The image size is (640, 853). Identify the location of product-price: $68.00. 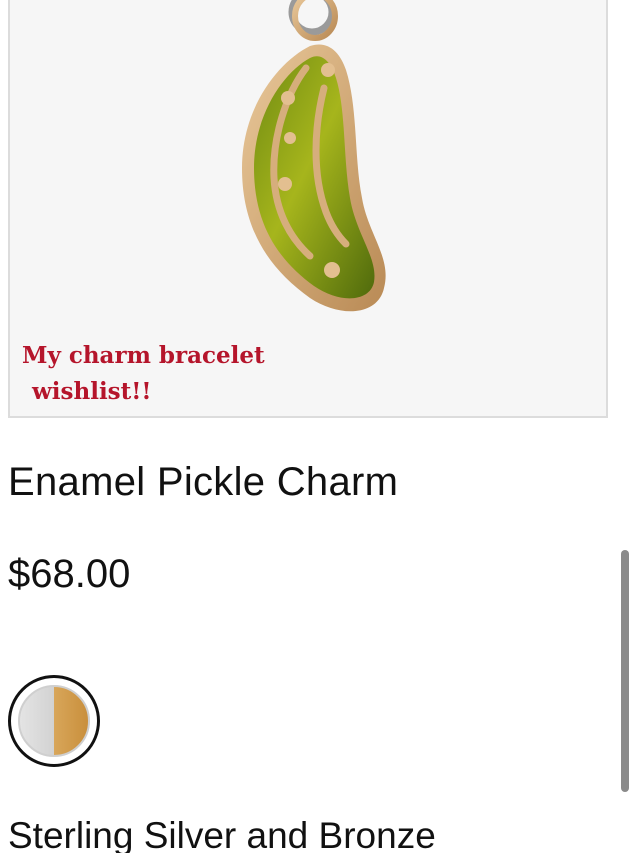
(69, 574).